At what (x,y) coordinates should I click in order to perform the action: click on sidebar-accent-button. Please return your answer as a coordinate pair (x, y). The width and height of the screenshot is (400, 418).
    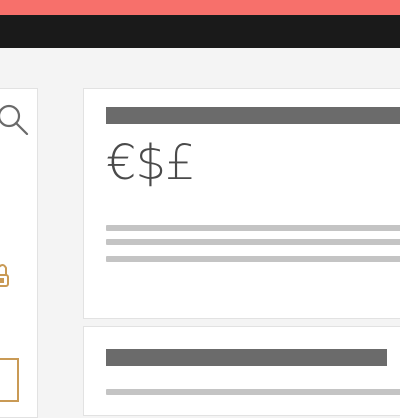
    Looking at the image, I should click on (9, 380).